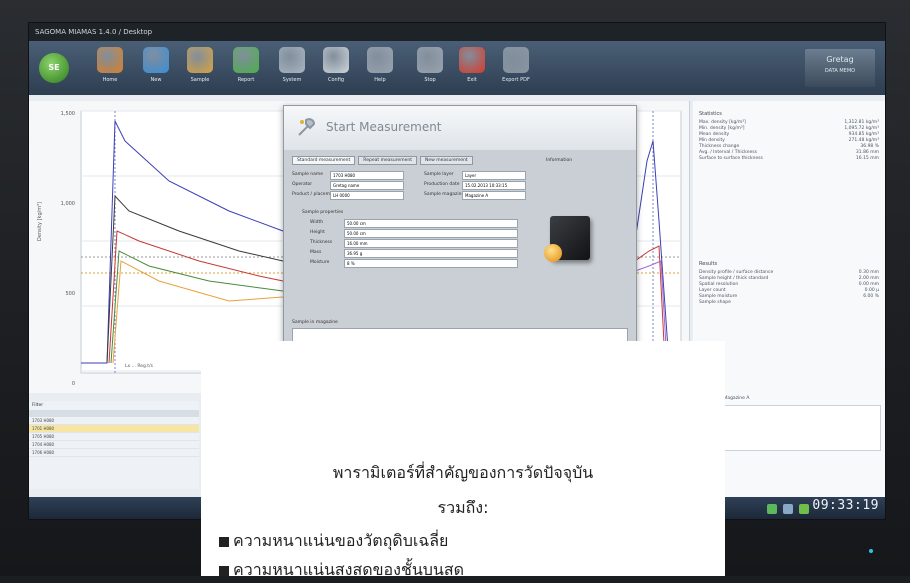 The width and height of the screenshot is (910, 583). What do you see at coordinates (367, 195) in the screenshot?
I see `field-input: LH 0000` at bounding box center [367, 195].